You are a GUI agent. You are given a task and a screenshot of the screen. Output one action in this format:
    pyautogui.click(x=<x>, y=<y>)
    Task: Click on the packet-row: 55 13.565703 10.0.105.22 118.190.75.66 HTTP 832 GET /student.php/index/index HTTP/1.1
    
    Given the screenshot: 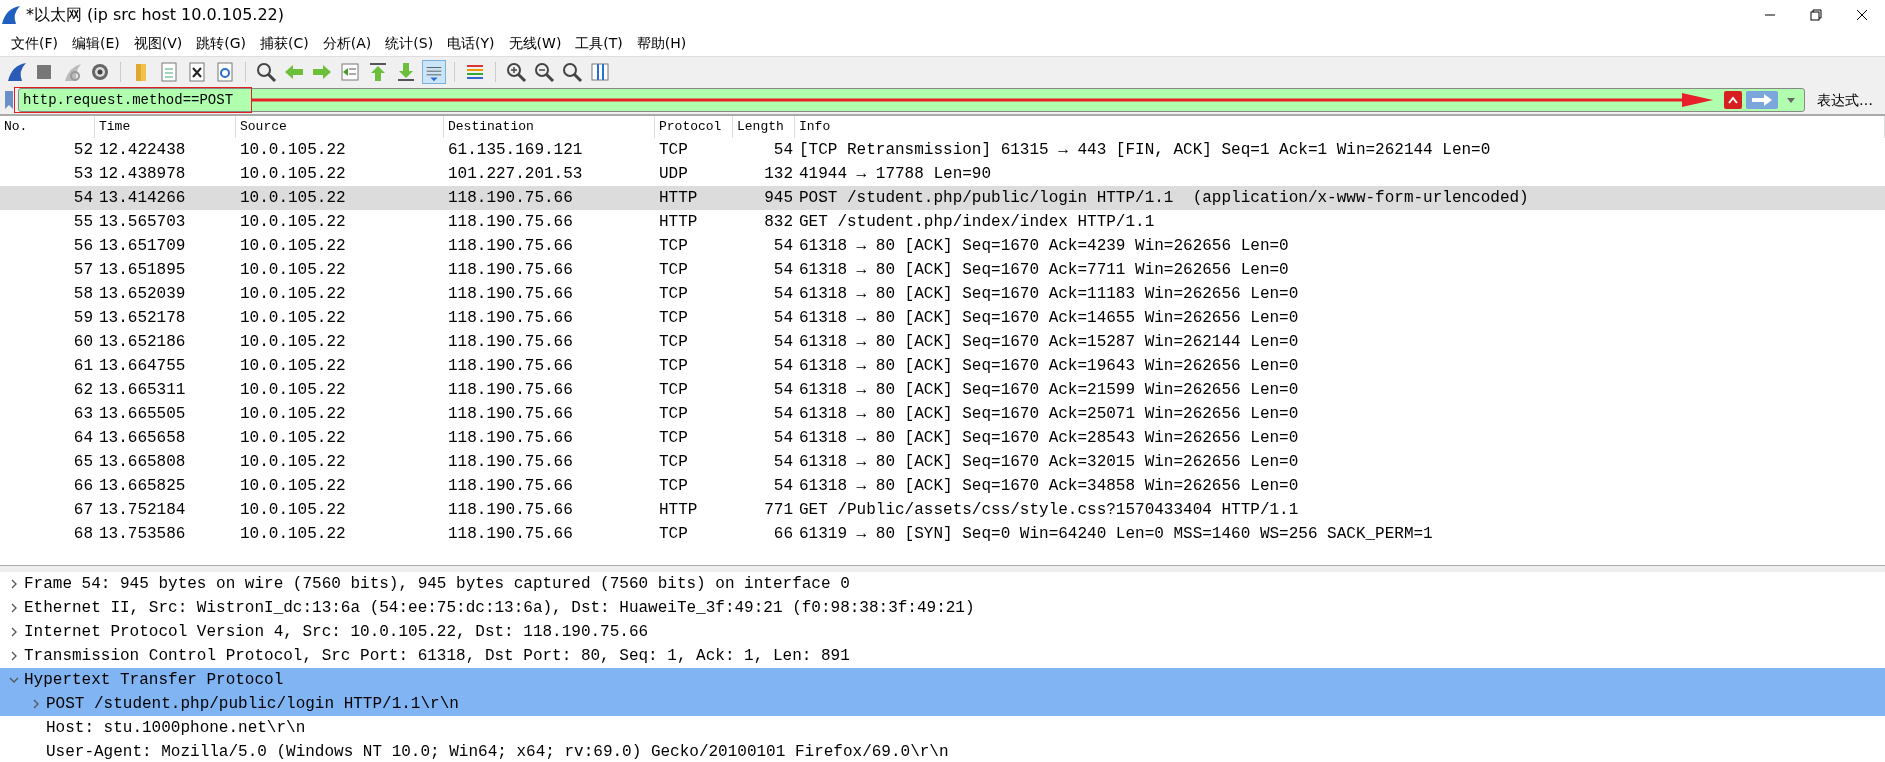 What is the action you would take?
    pyautogui.click(x=942, y=222)
    